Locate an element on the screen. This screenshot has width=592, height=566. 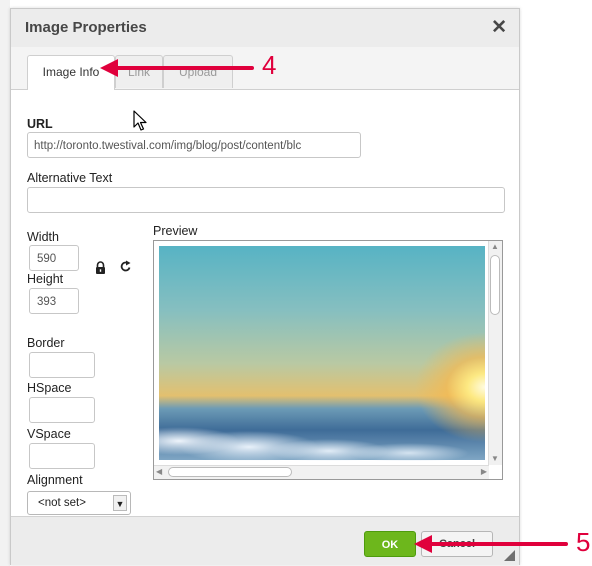
border-input is located at coordinates (62, 365).